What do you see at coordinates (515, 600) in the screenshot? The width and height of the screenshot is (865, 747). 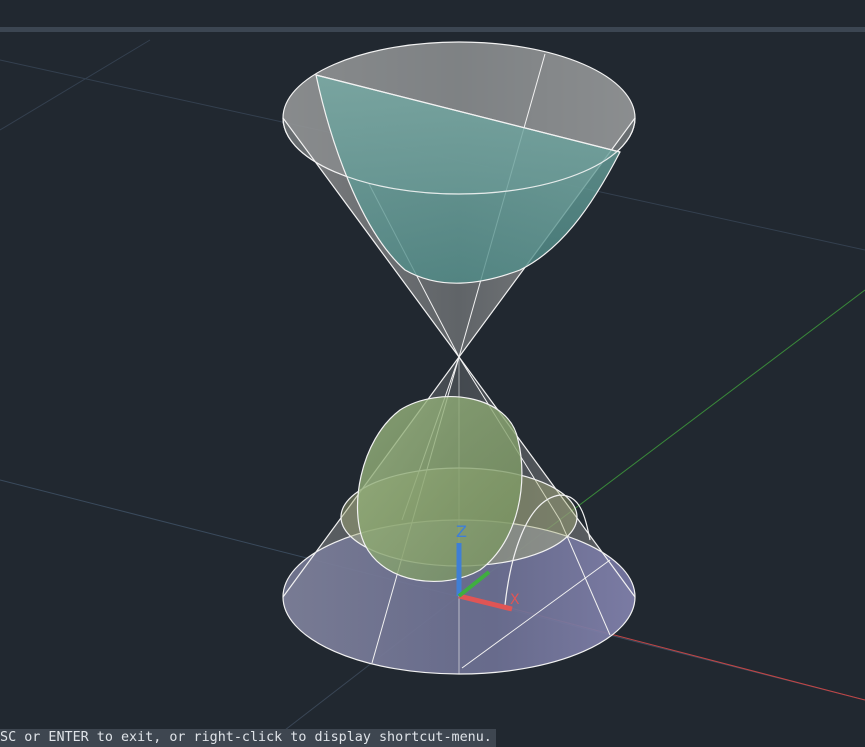 I see `x-axis-label: X` at bounding box center [515, 600].